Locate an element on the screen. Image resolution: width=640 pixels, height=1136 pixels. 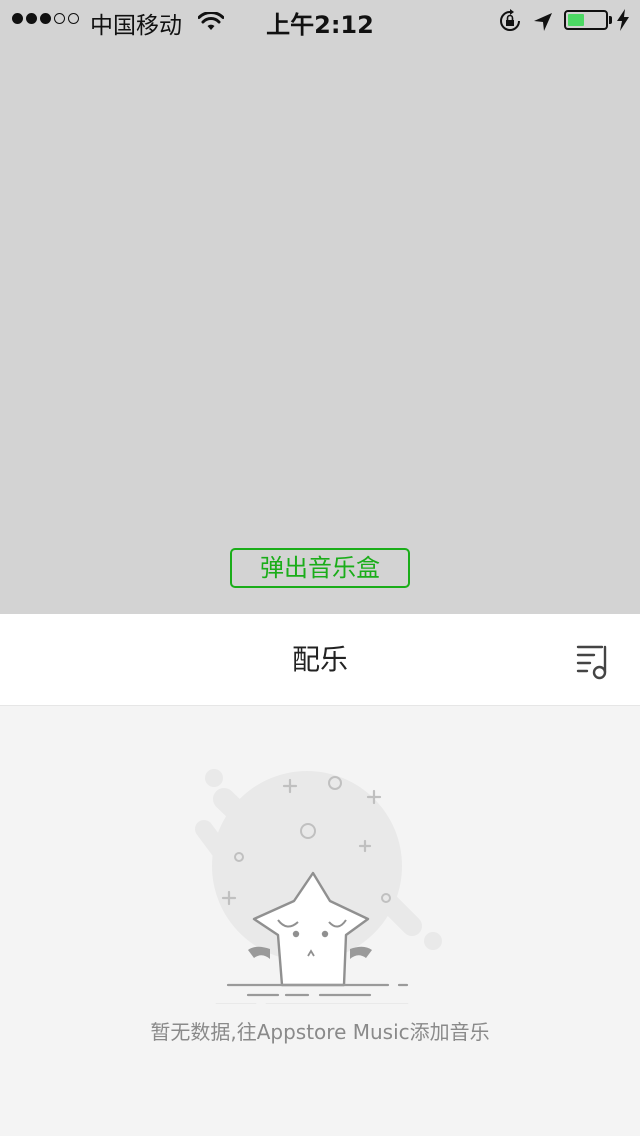
location-arrow-icon is located at coordinates (543, 24).